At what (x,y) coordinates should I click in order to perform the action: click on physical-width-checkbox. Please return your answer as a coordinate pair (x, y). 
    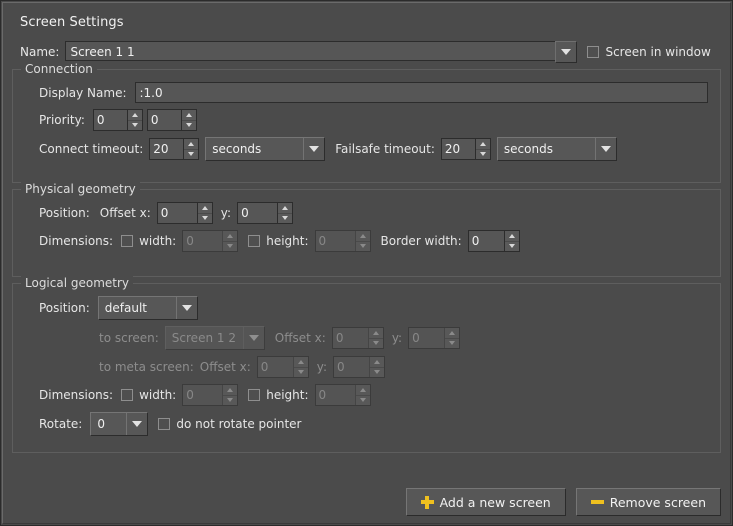
    Looking at the image, I should click on (127, 241).